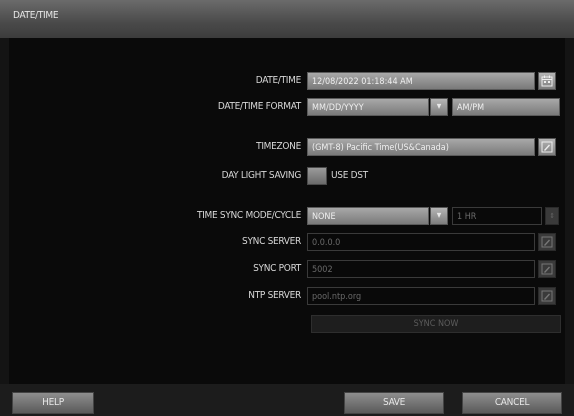 This screenshot has width=574, height=416. I want to click on sync-cycle-field: 1 HR, so click(497, 216).